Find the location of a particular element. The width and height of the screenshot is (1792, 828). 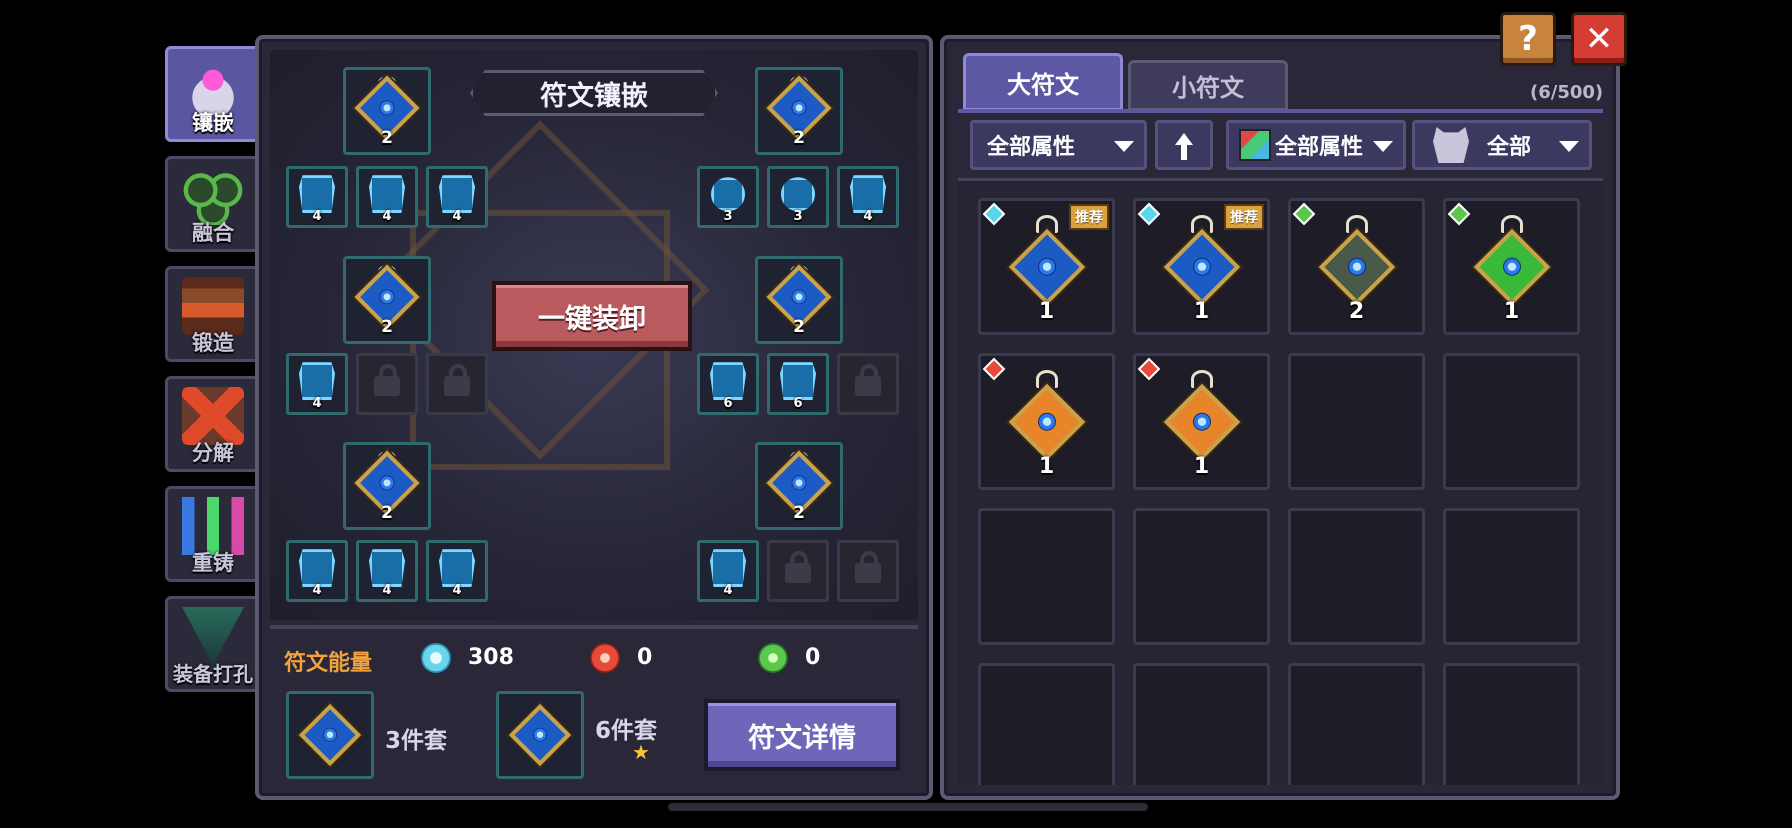

scrollbar is located at coordinates (908, 807).